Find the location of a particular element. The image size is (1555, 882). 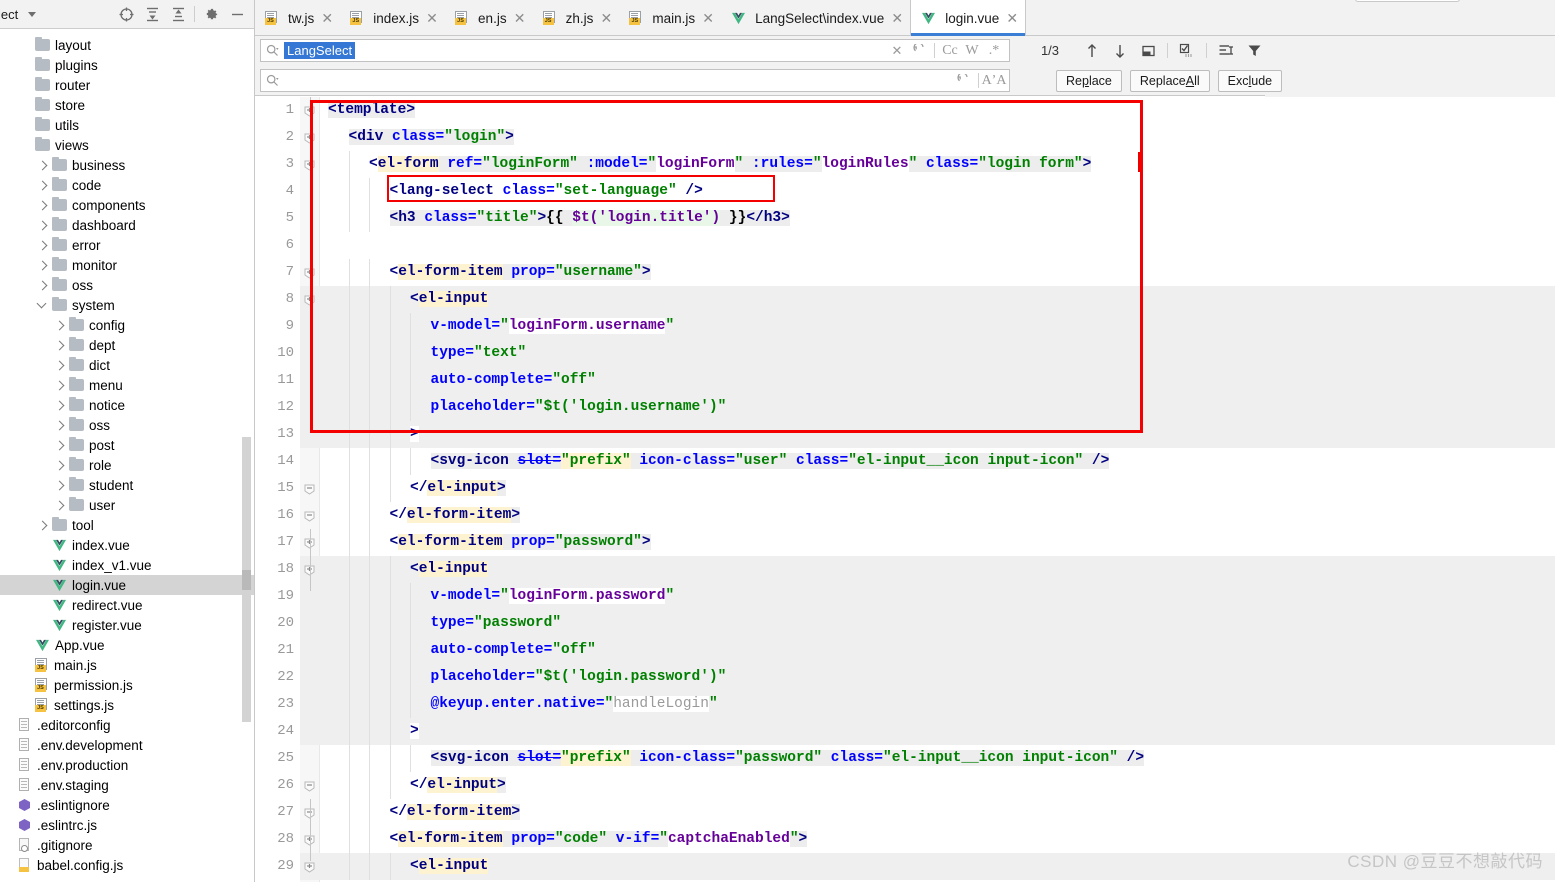

tree-item-env-staging: .env.staging is located at coordinates (127, 785).